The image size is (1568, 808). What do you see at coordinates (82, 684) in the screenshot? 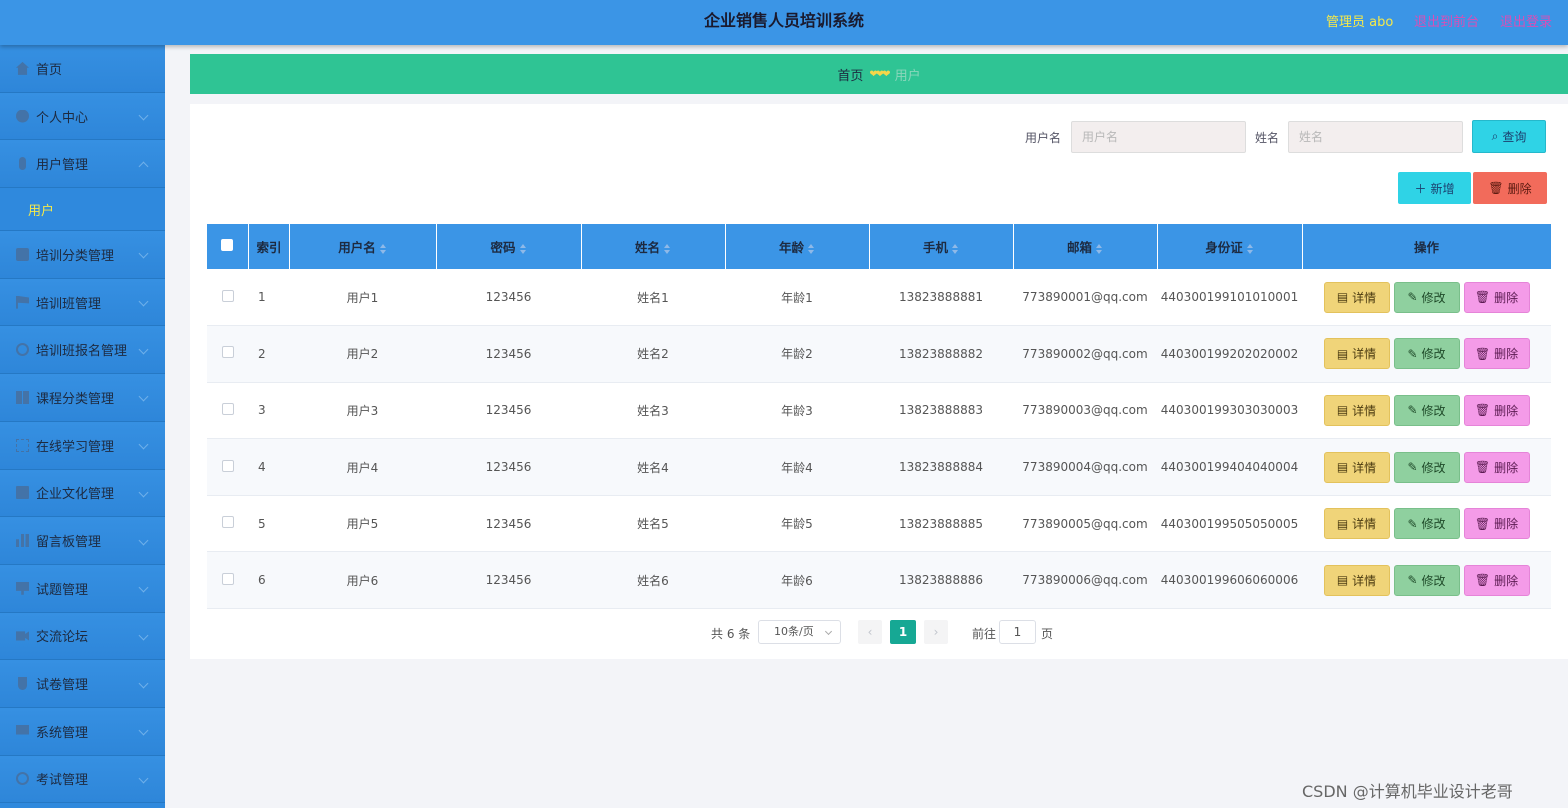
I see `sidebar-item-papers: 试卷管理` at bounding box center [82, 684].